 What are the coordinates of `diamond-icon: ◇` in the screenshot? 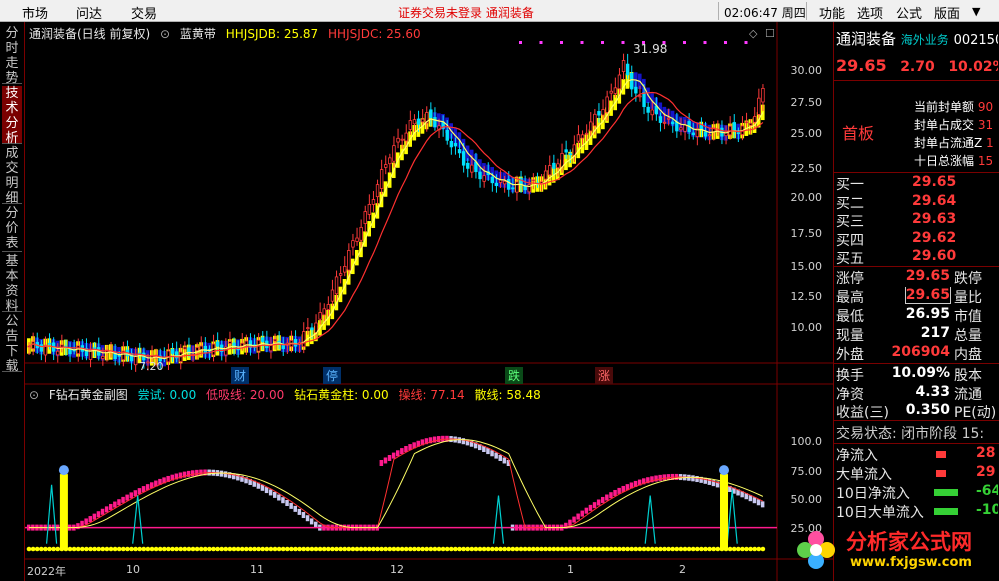 It's located at (753, 33).